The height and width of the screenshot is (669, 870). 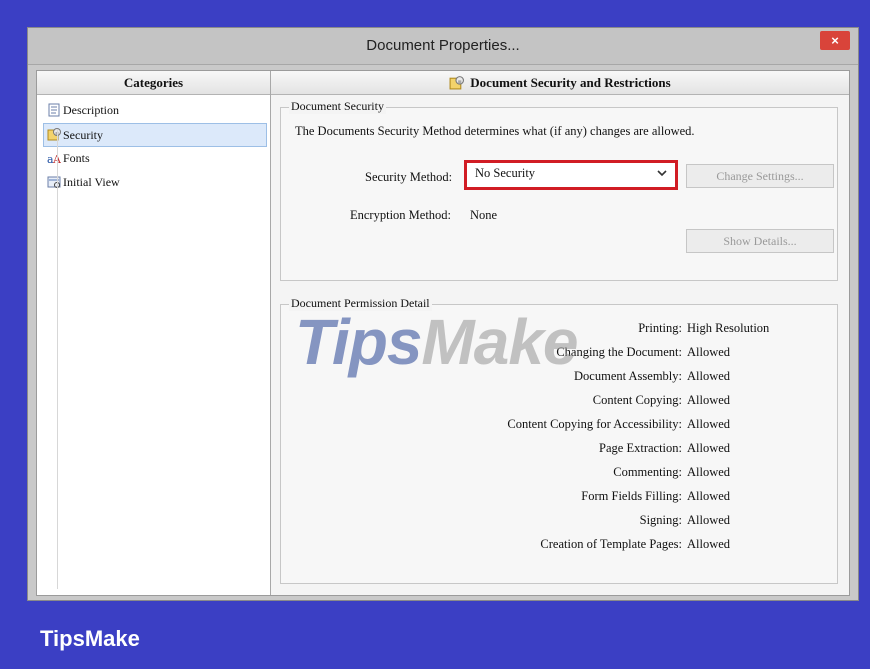 I want to click on brand-logo: TipsMake, so click(x=90, y=638).